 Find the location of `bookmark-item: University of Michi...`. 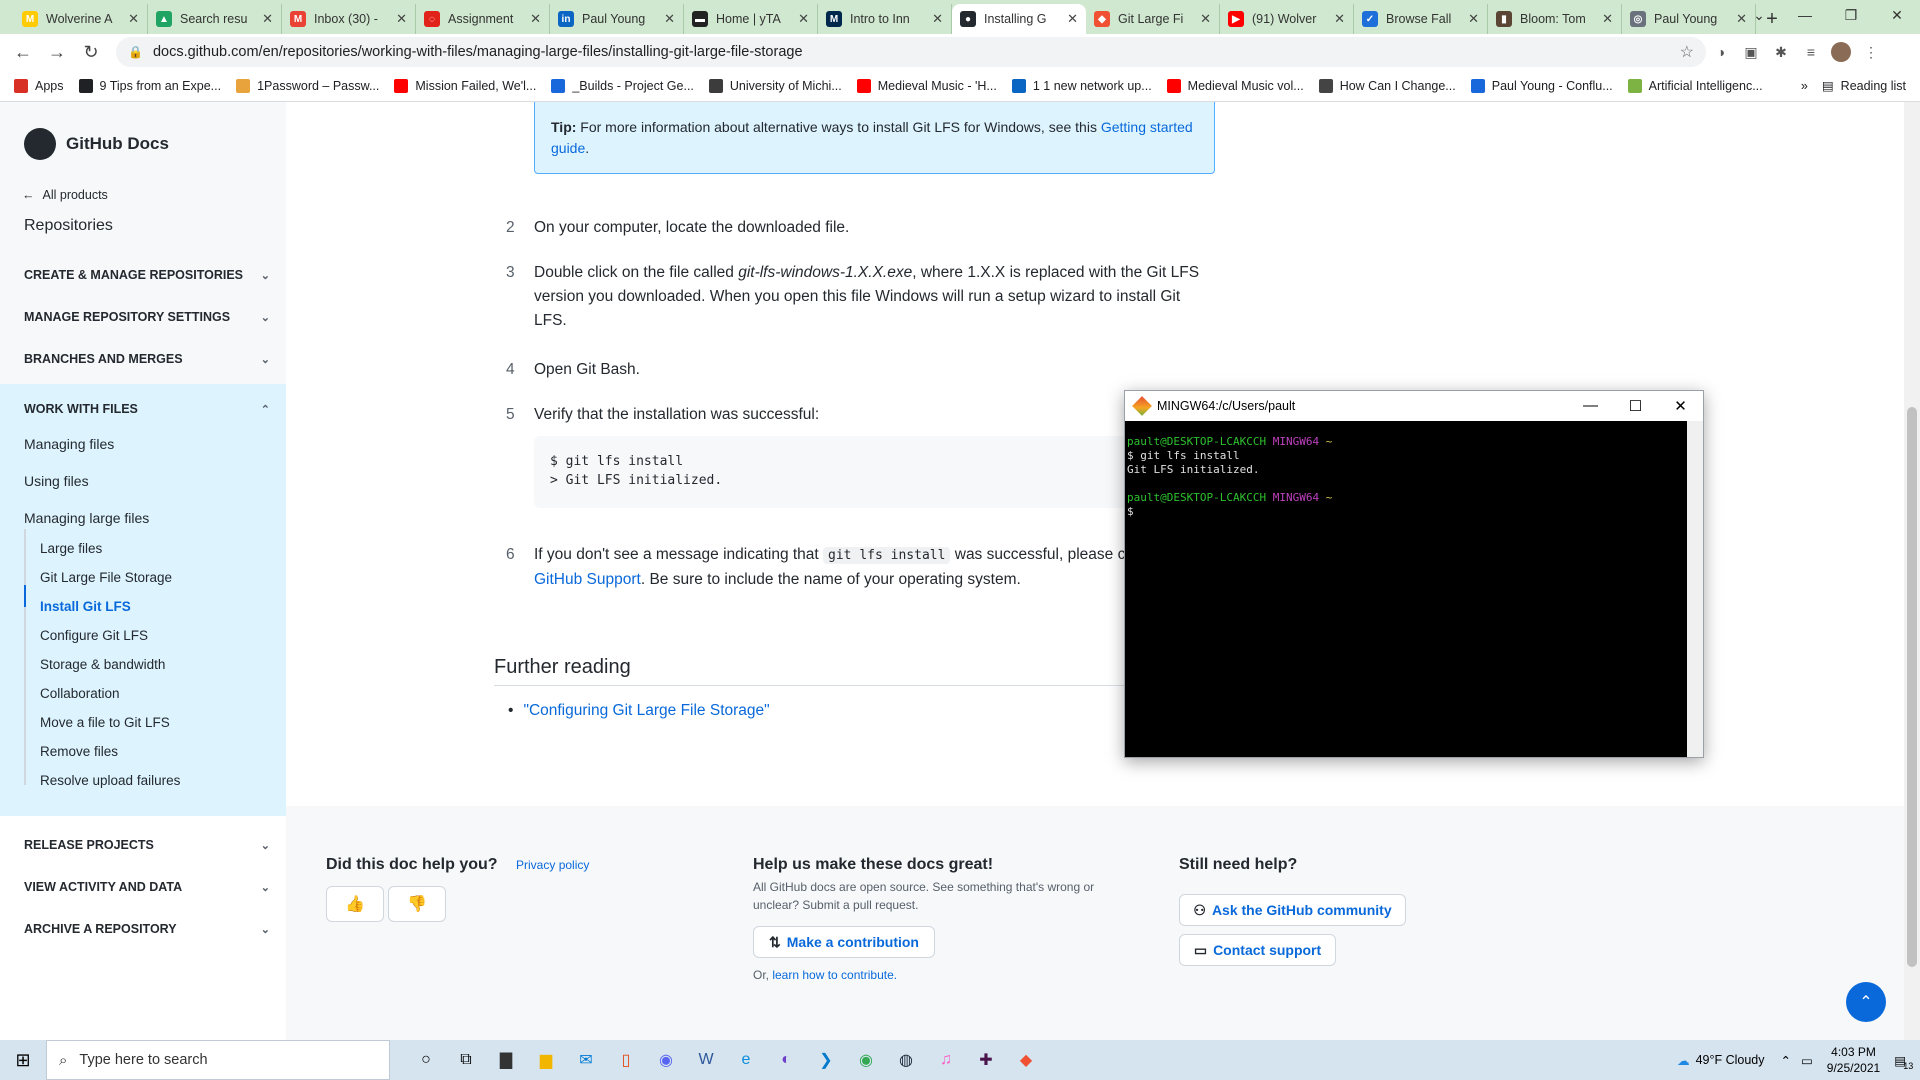

bookmark-item: University of Michi... is located at coordinates (775, 85).